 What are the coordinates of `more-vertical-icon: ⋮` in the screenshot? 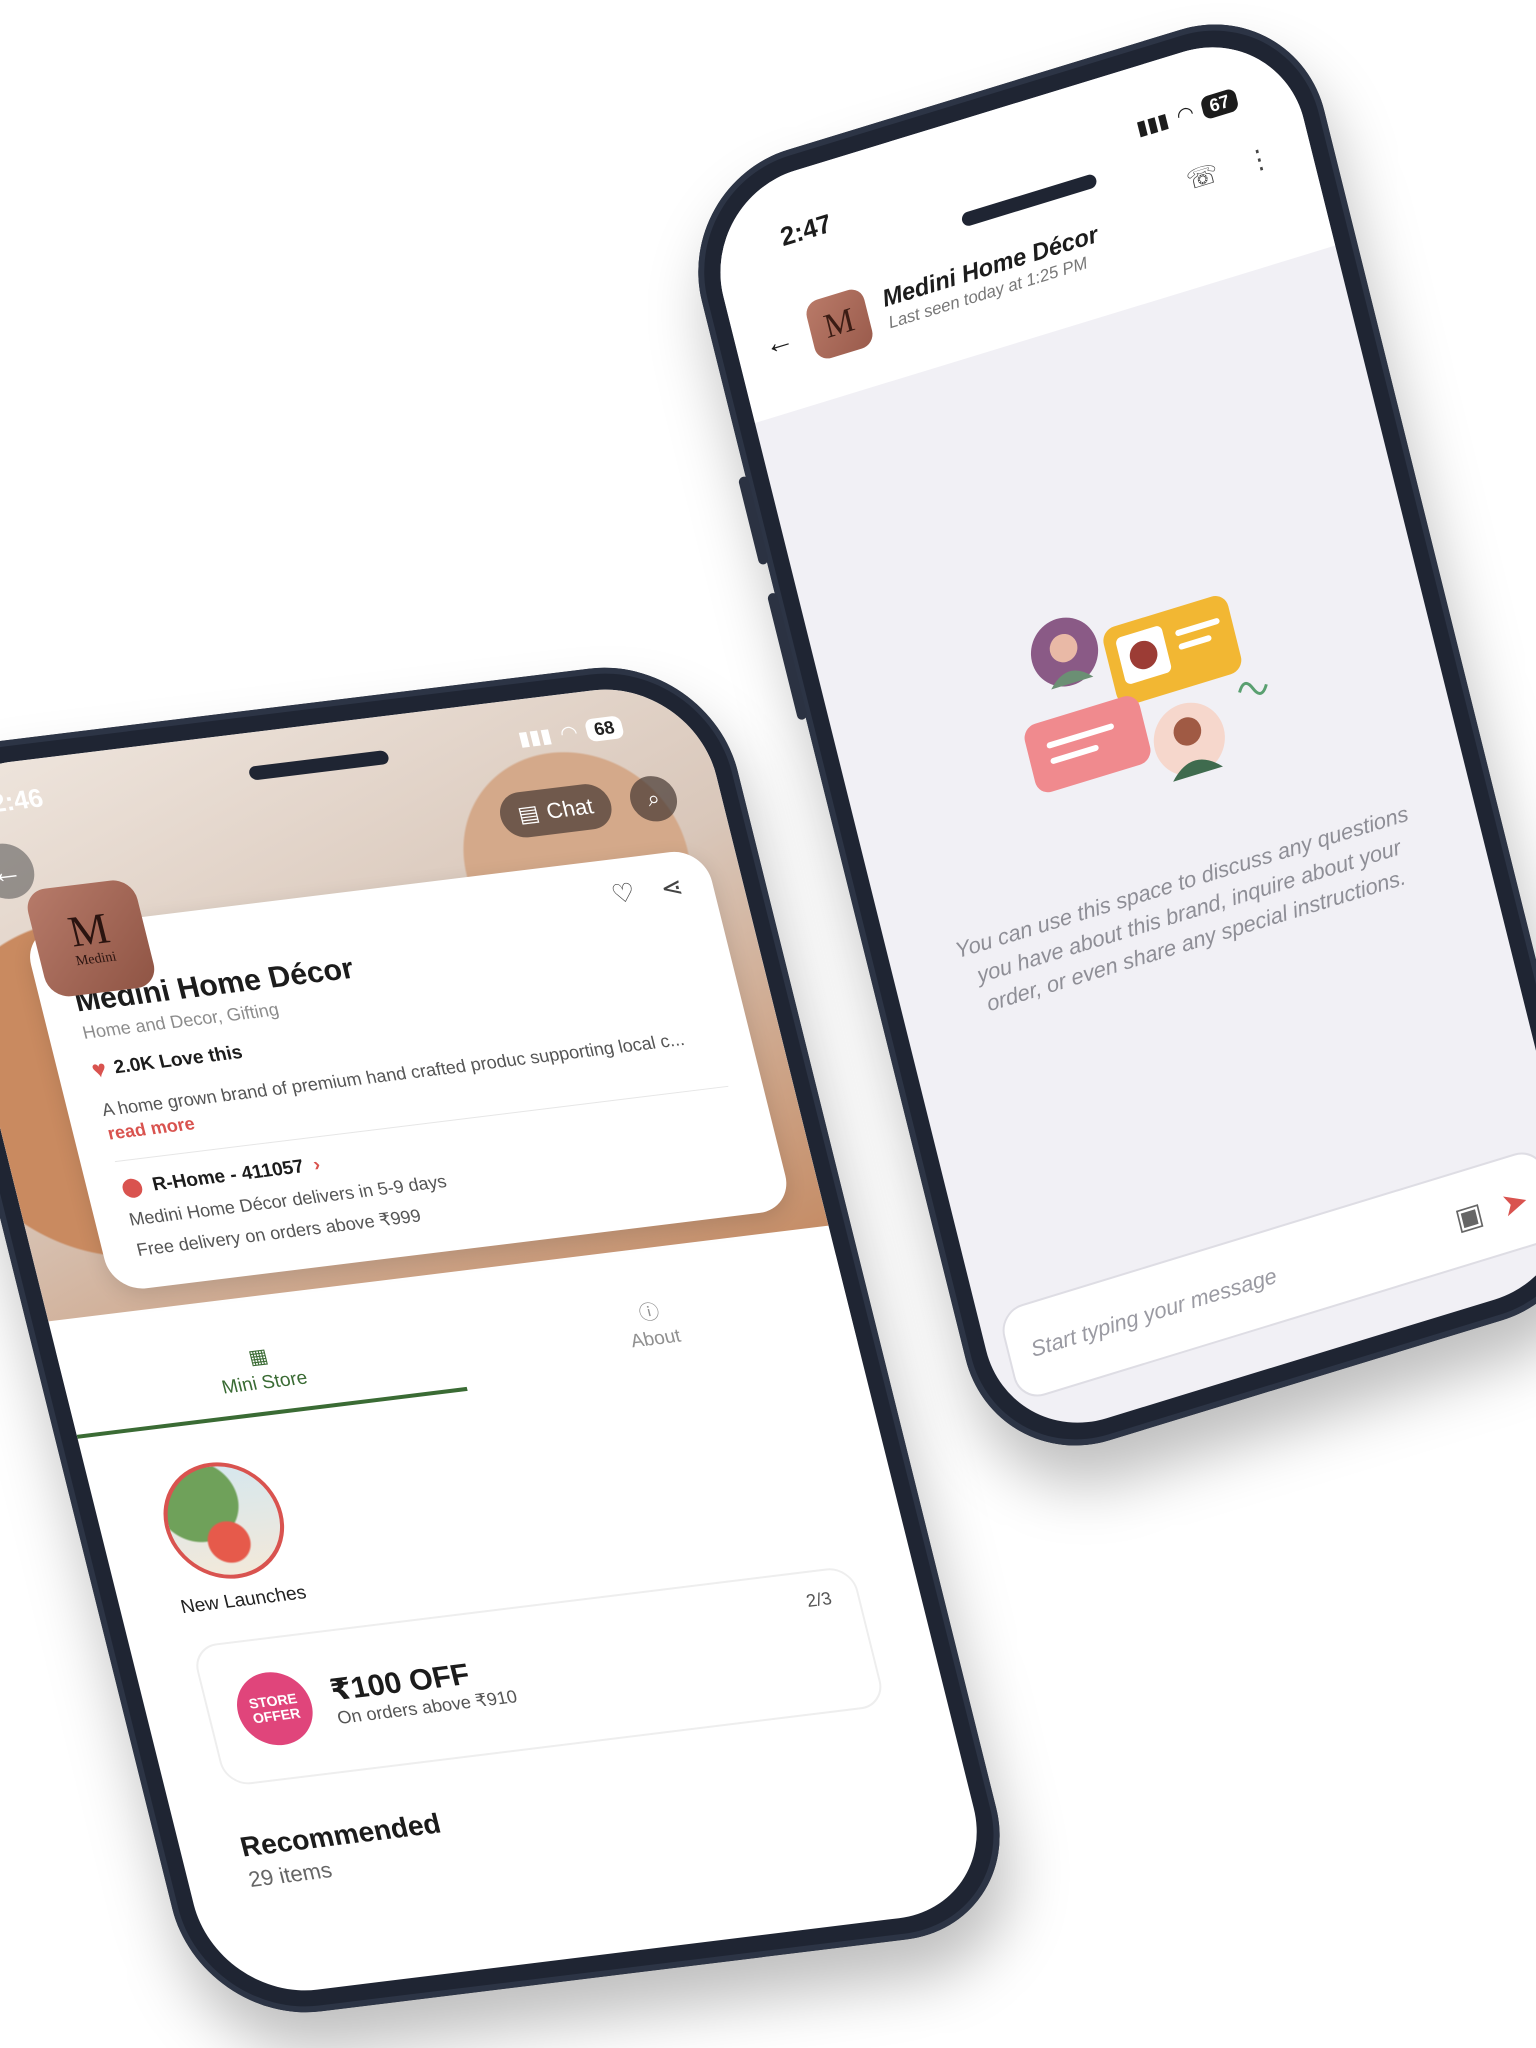 It's located at (1259, 160).